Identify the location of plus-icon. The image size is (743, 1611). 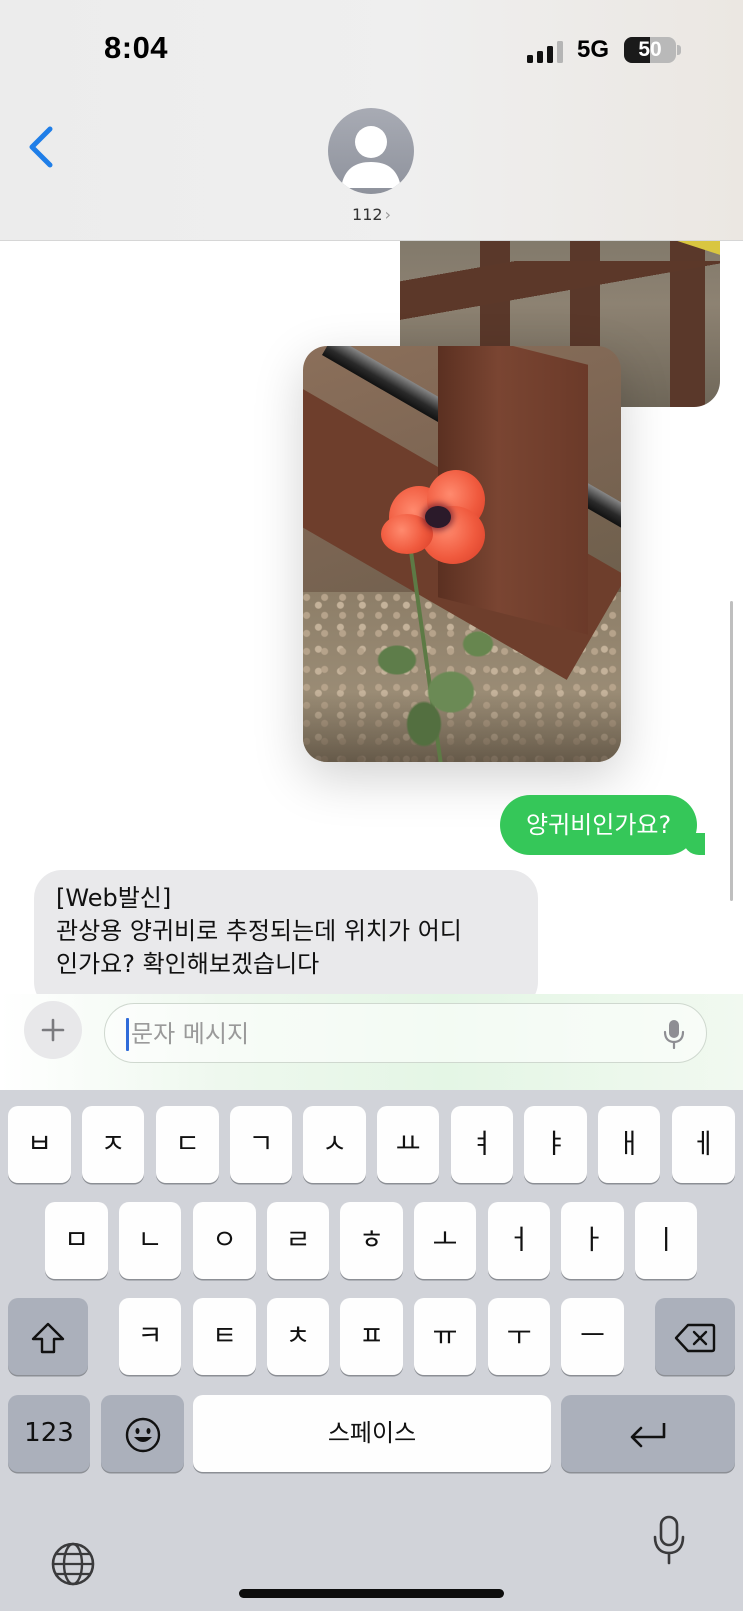
(53, 1030).